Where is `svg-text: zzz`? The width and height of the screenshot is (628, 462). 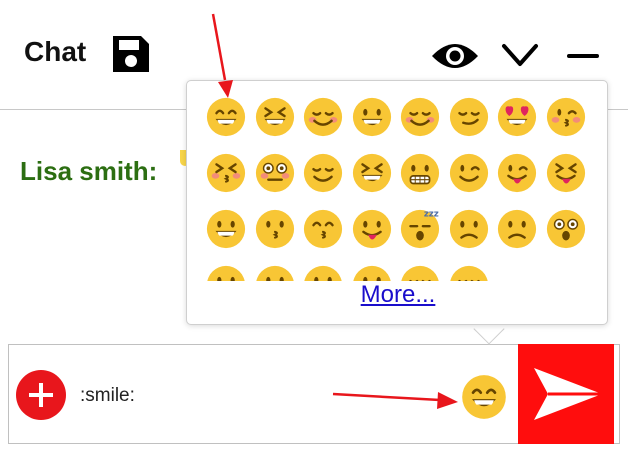 svg-text: zzz is located at coordinates (431, 215).